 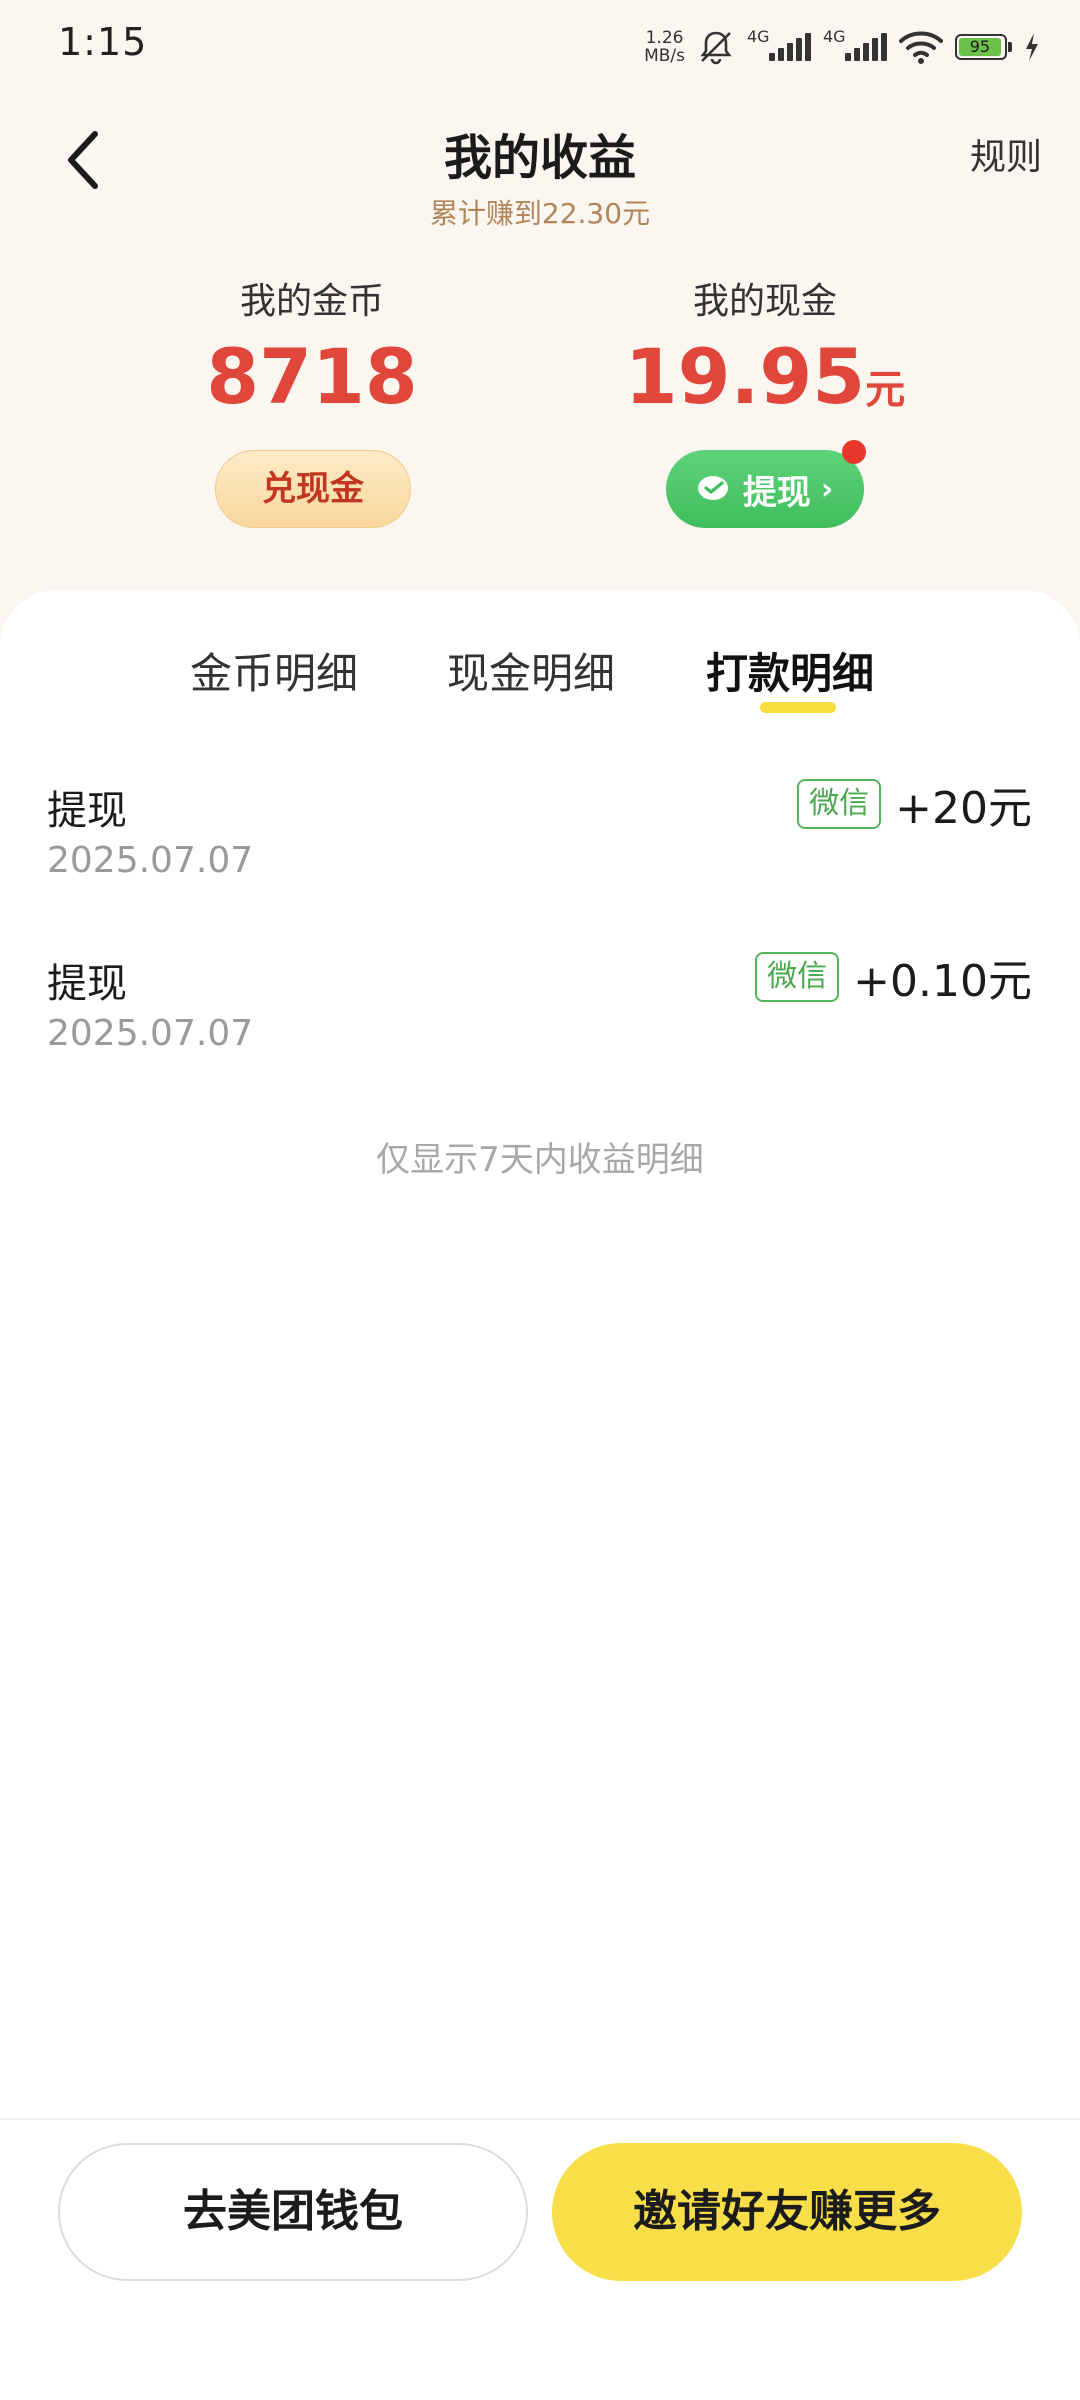 I want to click on charging-icon, so click(x=1032, y=47).